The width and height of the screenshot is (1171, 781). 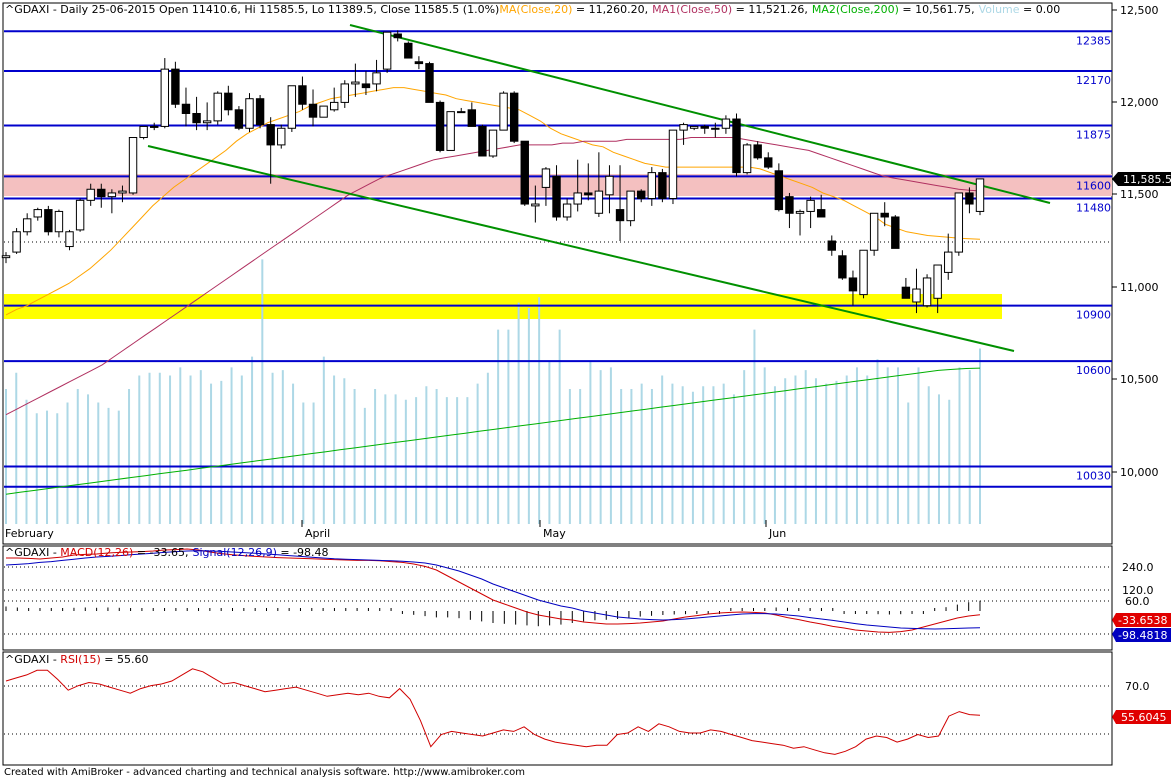 I want to click on y-tick-10000: 10,000, so click(x=1139, y=472).